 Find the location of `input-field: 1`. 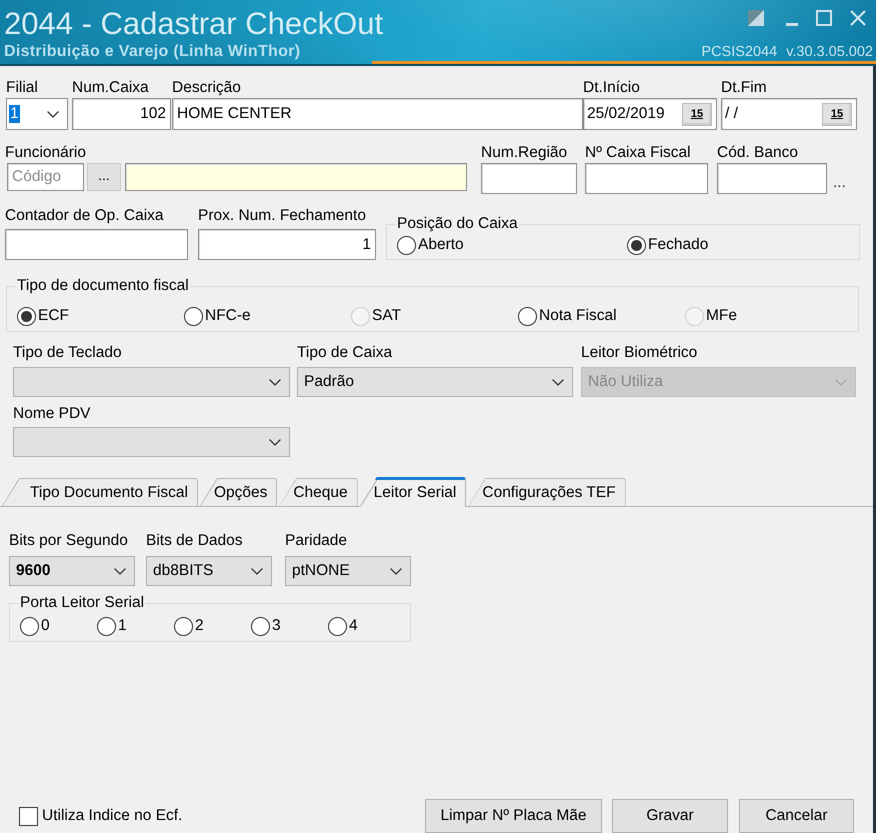

input-field: 1 is located at coordinates (287, 244).